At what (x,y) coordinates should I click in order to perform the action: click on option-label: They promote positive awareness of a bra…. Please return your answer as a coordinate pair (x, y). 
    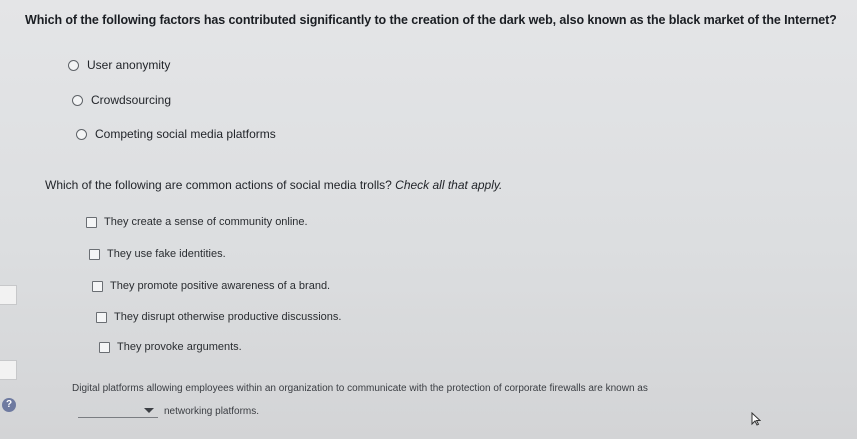
    Looking at the image, I should click on (220, 286).